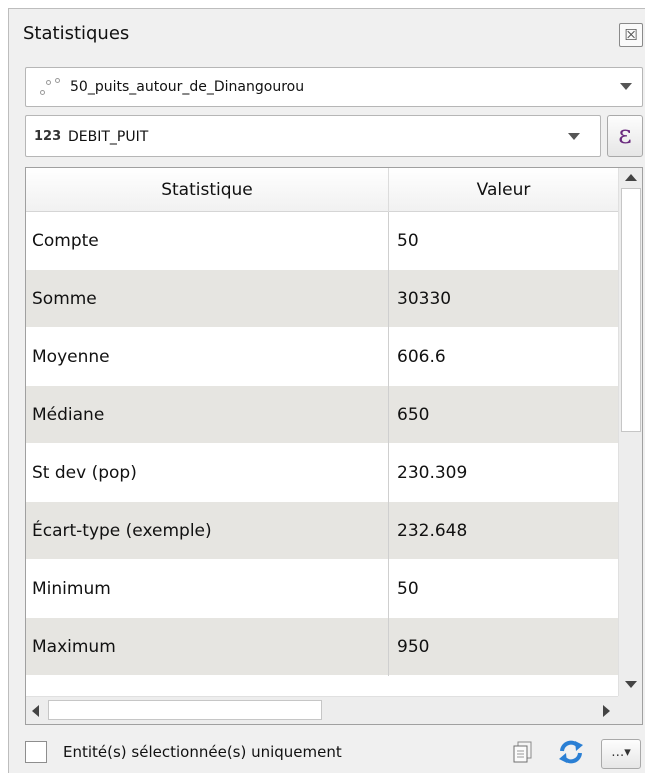  I want to click on table-row: Somme 30330, so click(322, 299).